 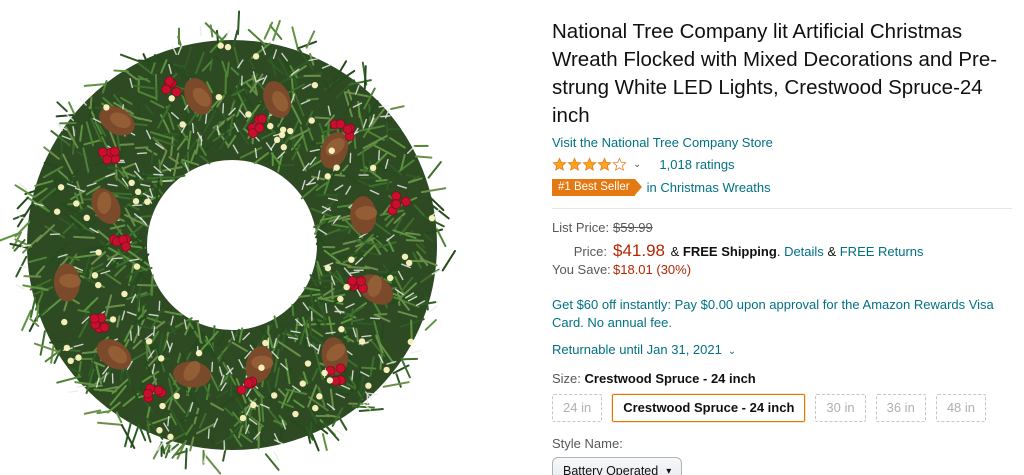 What do you see at coordinates (587, 443) in the screenshot?
I see `style-name-label: Style Name:` at bounding box center [587, 443].